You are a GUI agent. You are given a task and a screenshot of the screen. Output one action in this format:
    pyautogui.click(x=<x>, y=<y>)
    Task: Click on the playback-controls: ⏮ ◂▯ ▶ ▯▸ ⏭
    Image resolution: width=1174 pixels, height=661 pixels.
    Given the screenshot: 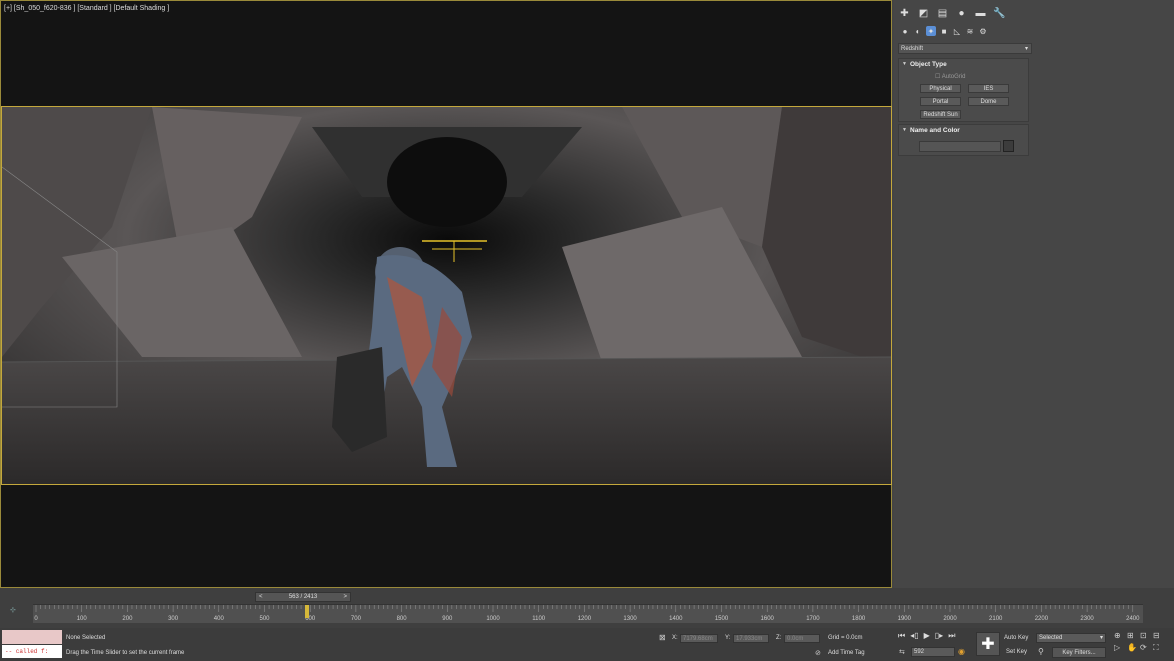 What is the action you would take?
    pyautogui.click(x=926, y=636)
    